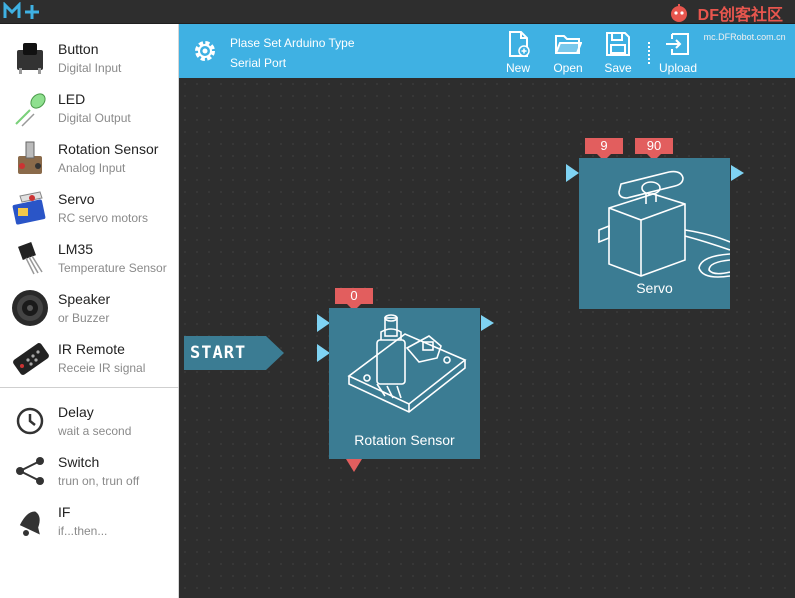 The image size is (795, 598). What do you see at coordinates (99, 481) in the screenshot?
I see `sidebar-item-desc: trun on, trun off` at bounding box center [99, 481].